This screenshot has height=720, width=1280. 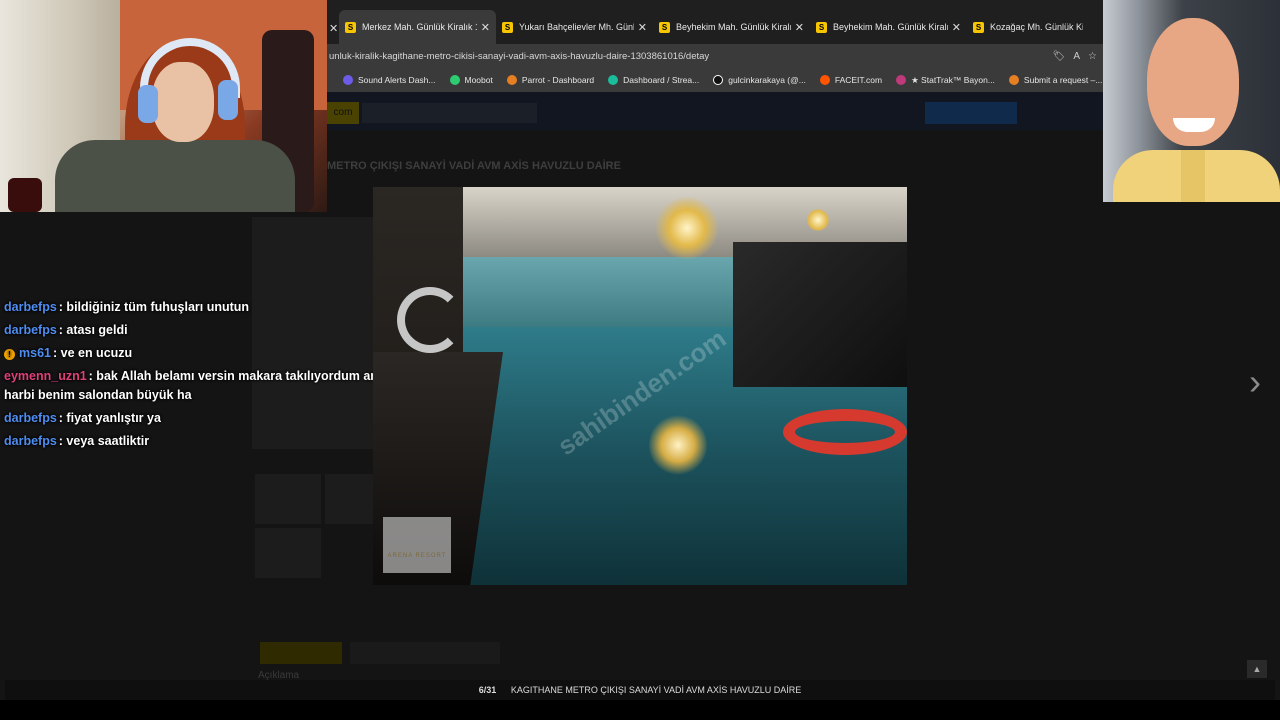 I want to click on post-ad-button, so click(x=971, y=113).